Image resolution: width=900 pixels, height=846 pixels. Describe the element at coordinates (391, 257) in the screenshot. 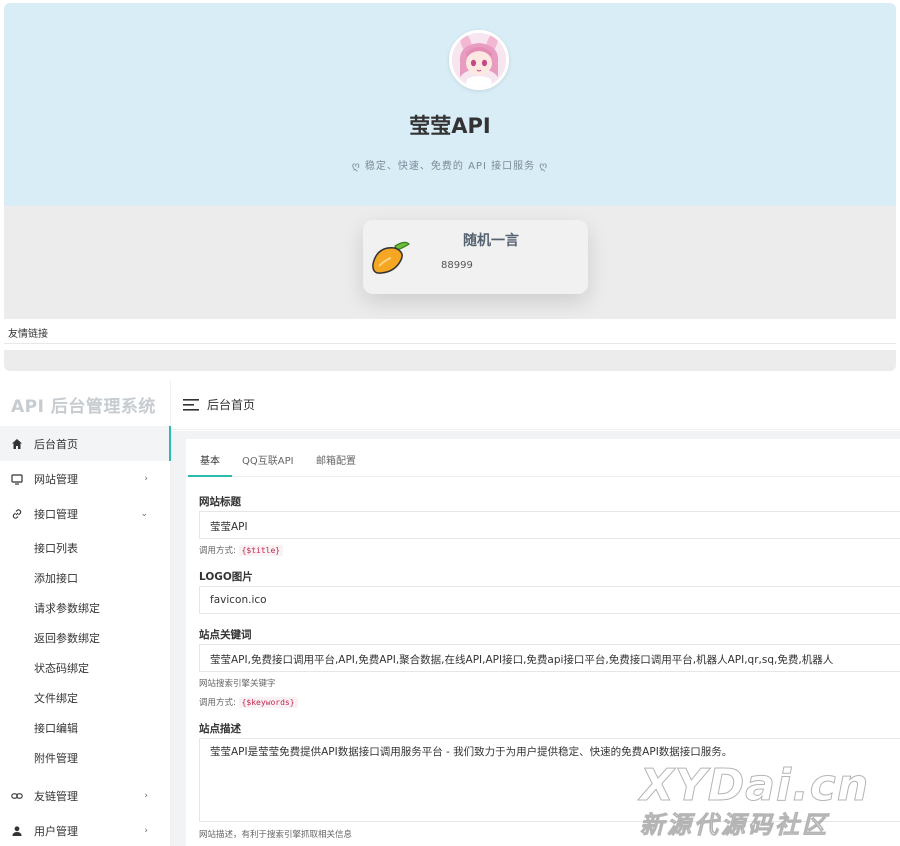

I see `mango-icon` at that location.